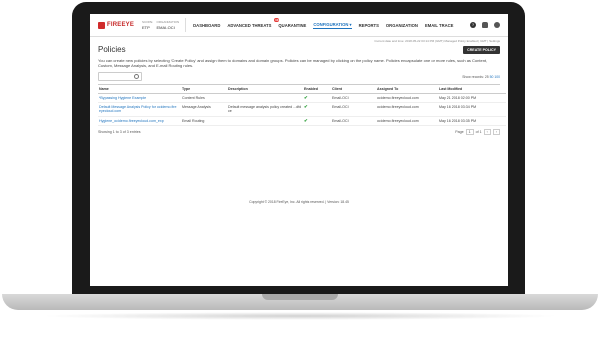 Image resolution: width=600 pixels, height=340 pixels. I want to click on col-description: Description, so click(265, 89).